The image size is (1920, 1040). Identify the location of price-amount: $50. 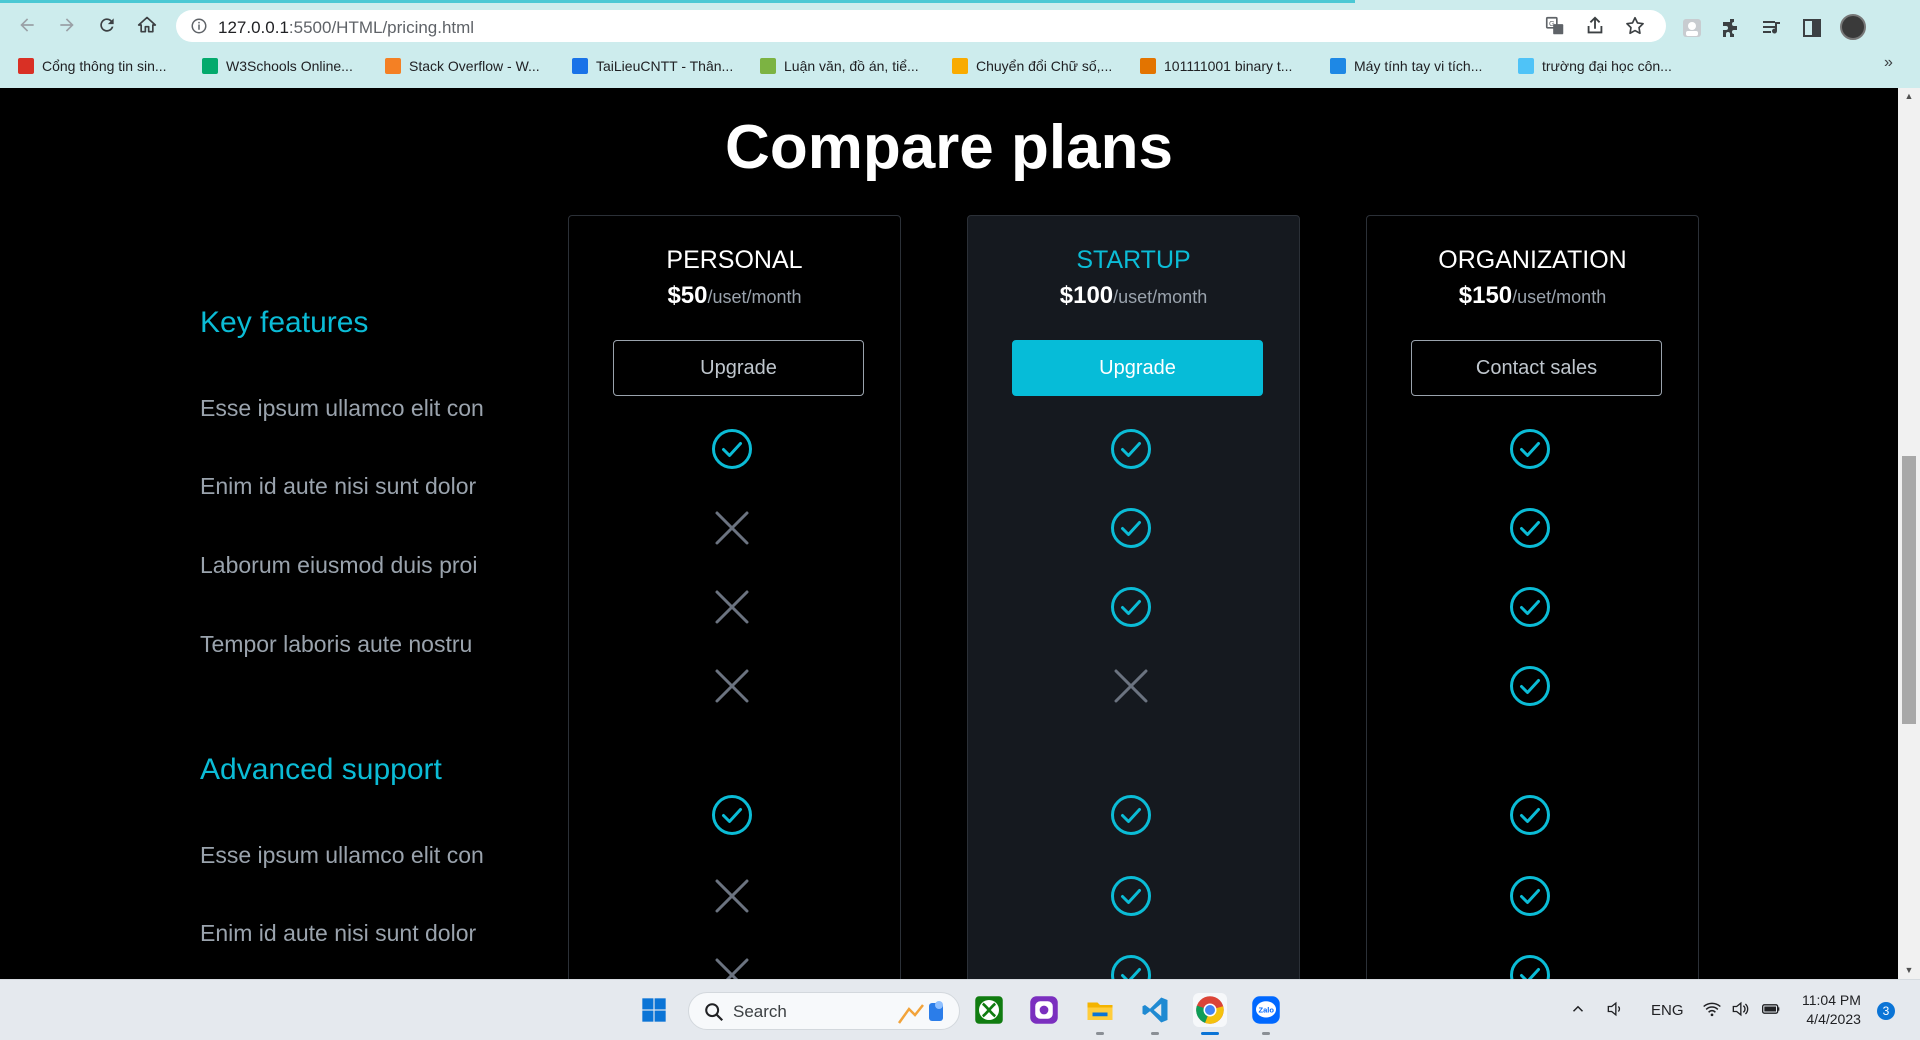
(687, 295).